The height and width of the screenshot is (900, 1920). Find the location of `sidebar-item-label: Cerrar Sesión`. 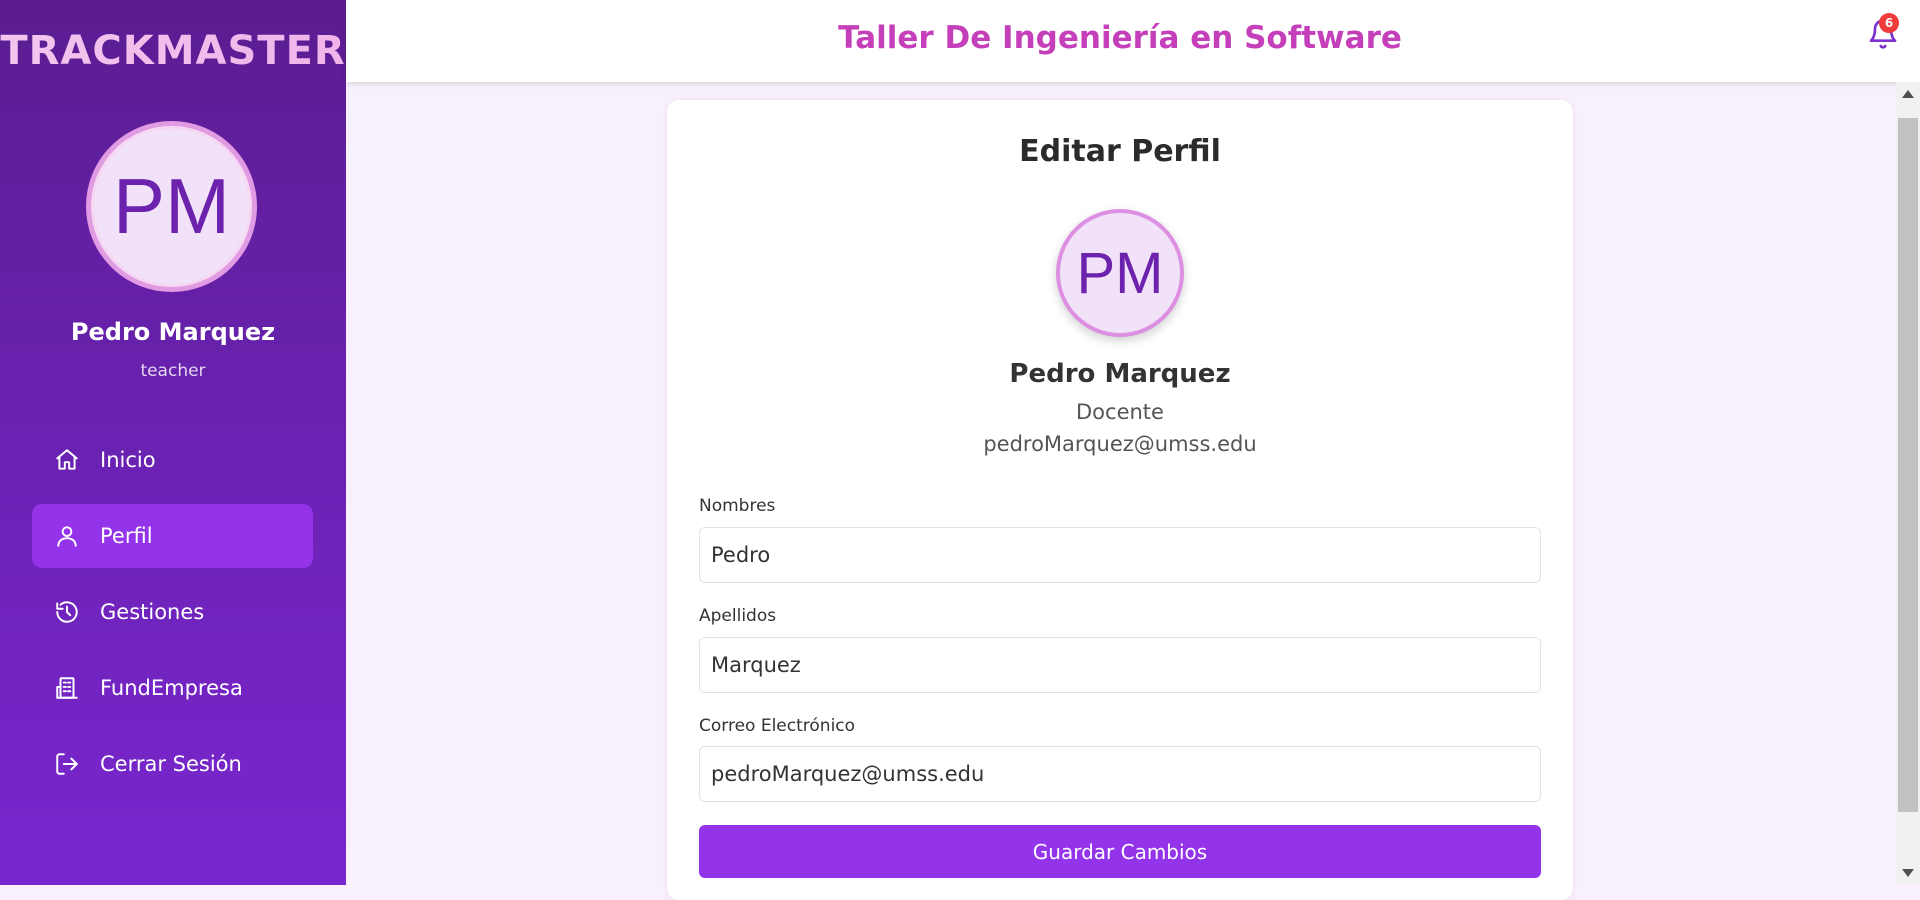

sidebar-item-label: Cerrar Sesión is located at coordinates (171, 764).